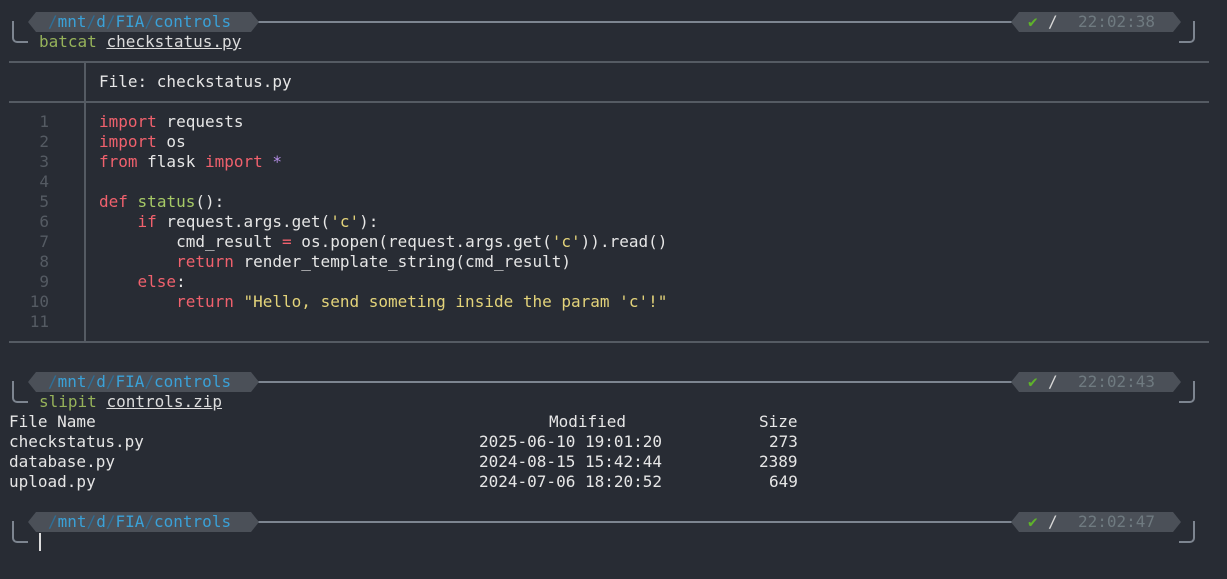  Describe the element at coordinates (571, 441) in the screenshot. I see `zip-entry-modified: 2025-06-10 19:01:20` at that location.